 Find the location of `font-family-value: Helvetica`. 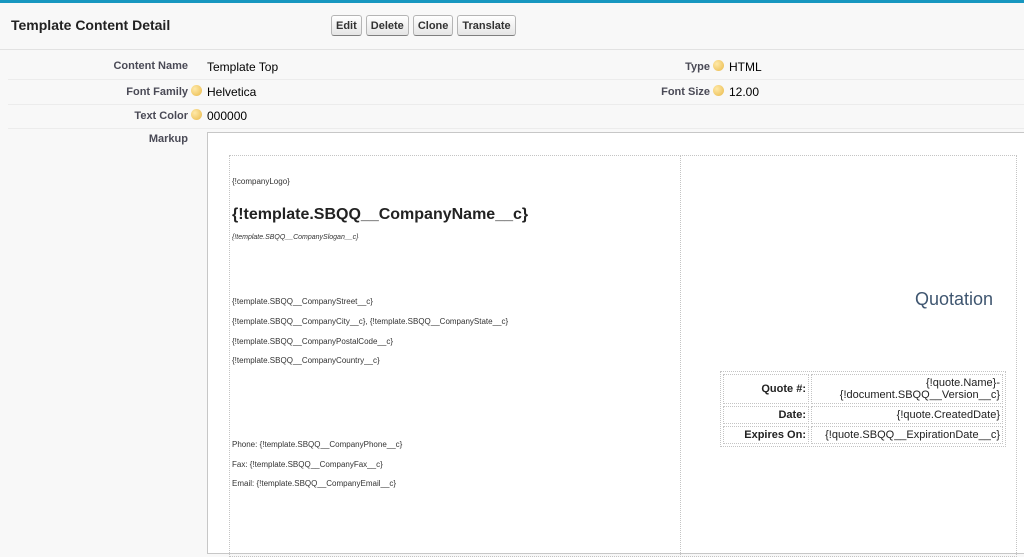

font-family-value: Helvetica is located at coordinates (232, 92).